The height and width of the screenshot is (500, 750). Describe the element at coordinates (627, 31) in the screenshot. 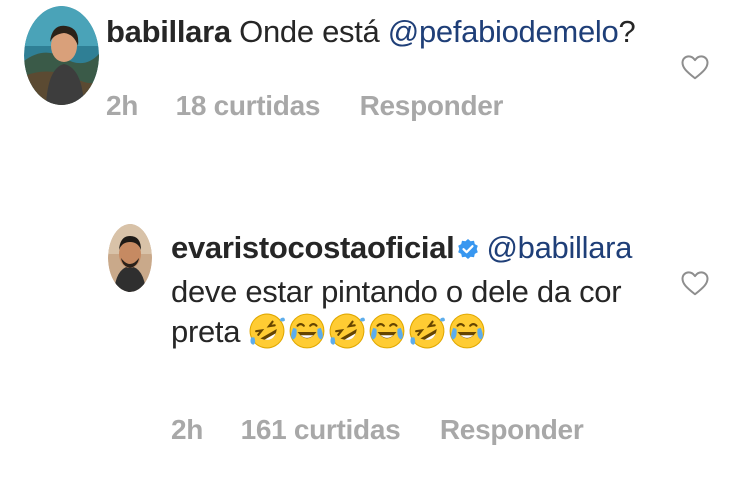

I see `comment-body-end: ?` at that location.